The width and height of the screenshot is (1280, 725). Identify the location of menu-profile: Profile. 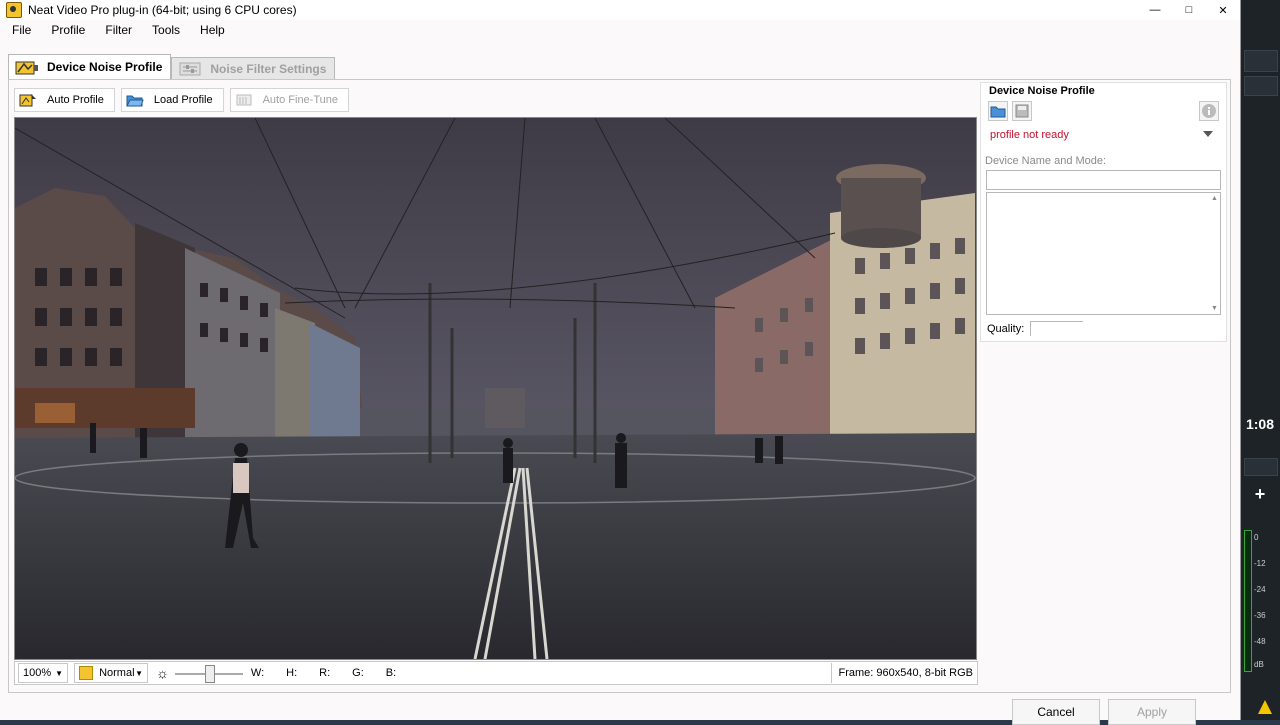
(68, 30).